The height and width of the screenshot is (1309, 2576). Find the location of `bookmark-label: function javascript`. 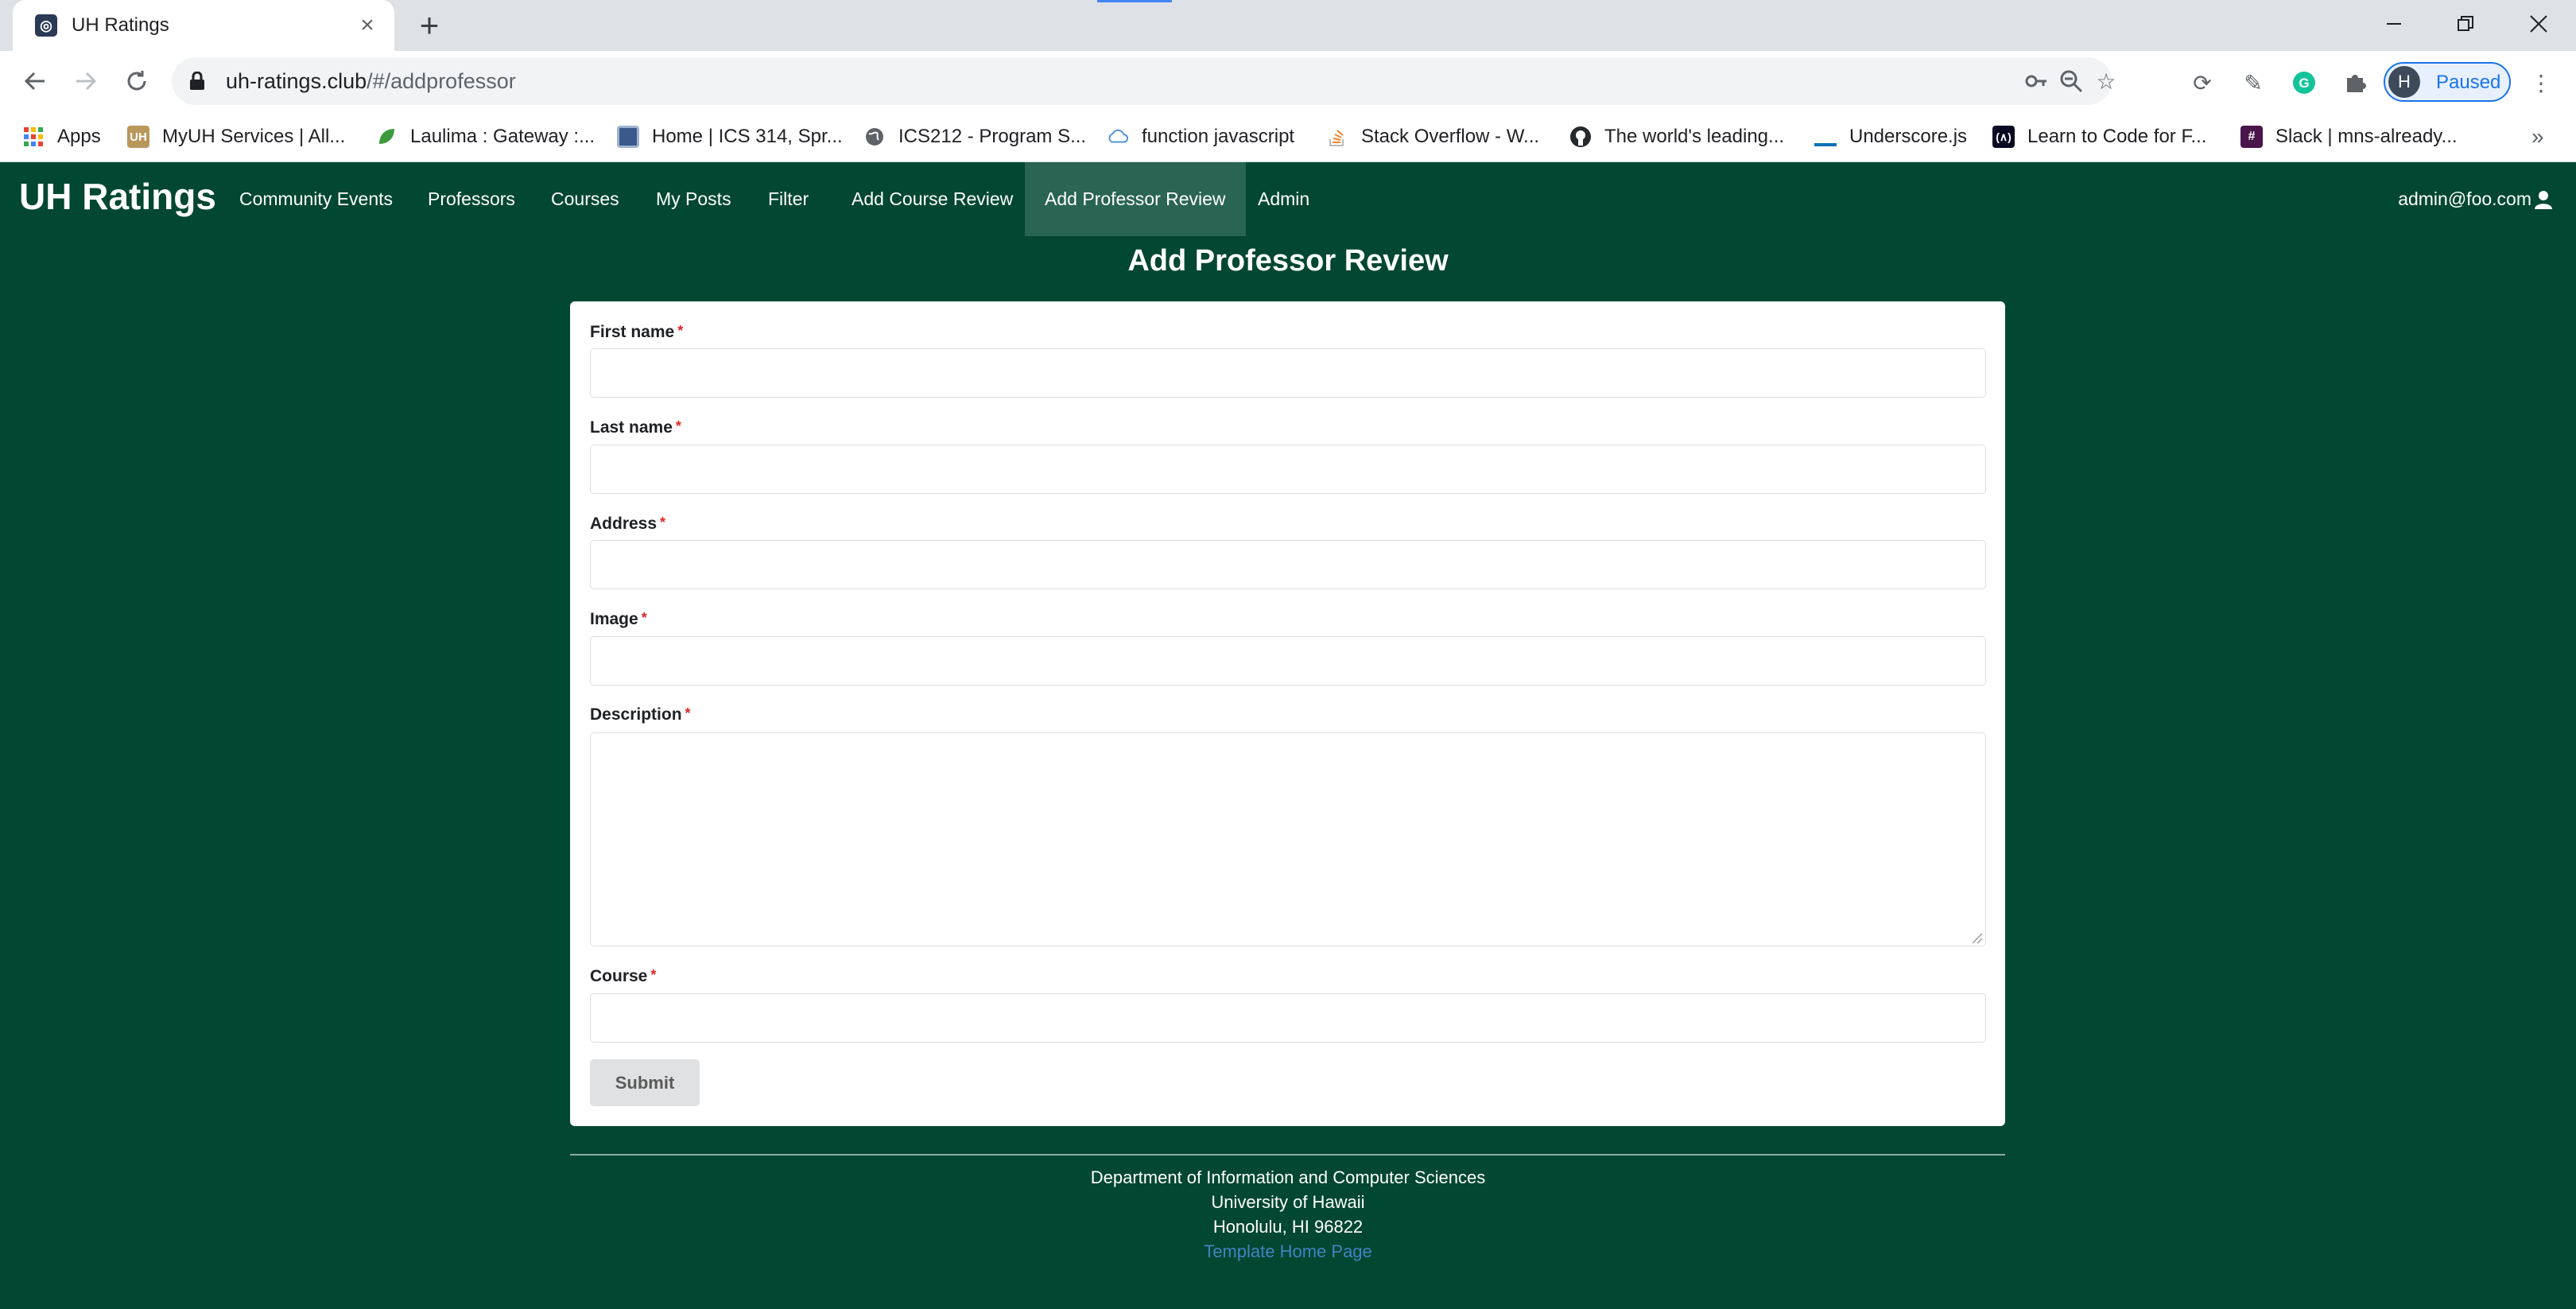

bookmark-label: function javascript is located at coordinates (1218, 137).